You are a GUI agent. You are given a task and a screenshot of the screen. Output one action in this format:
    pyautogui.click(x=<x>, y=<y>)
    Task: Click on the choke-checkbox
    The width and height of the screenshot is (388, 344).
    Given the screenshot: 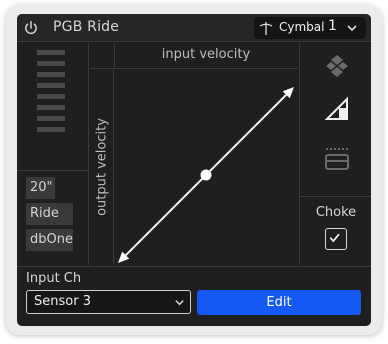 What is the action you would take?
    pyautogui.click(x=336, y=239)
    